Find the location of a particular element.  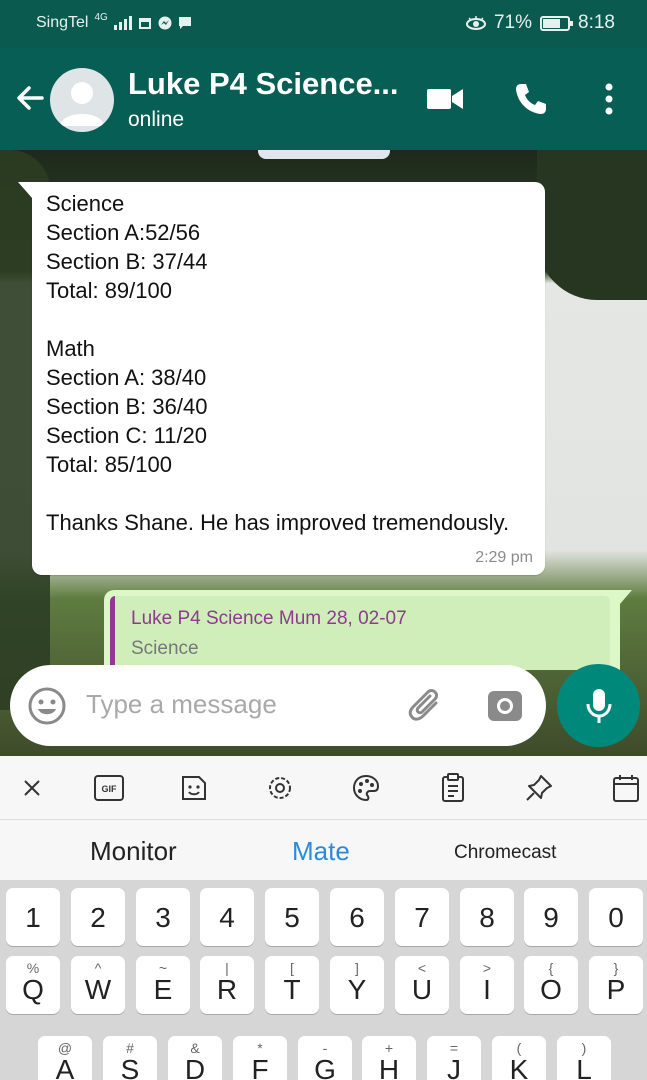

key-label: 6 is located at coordinates (357, 917).